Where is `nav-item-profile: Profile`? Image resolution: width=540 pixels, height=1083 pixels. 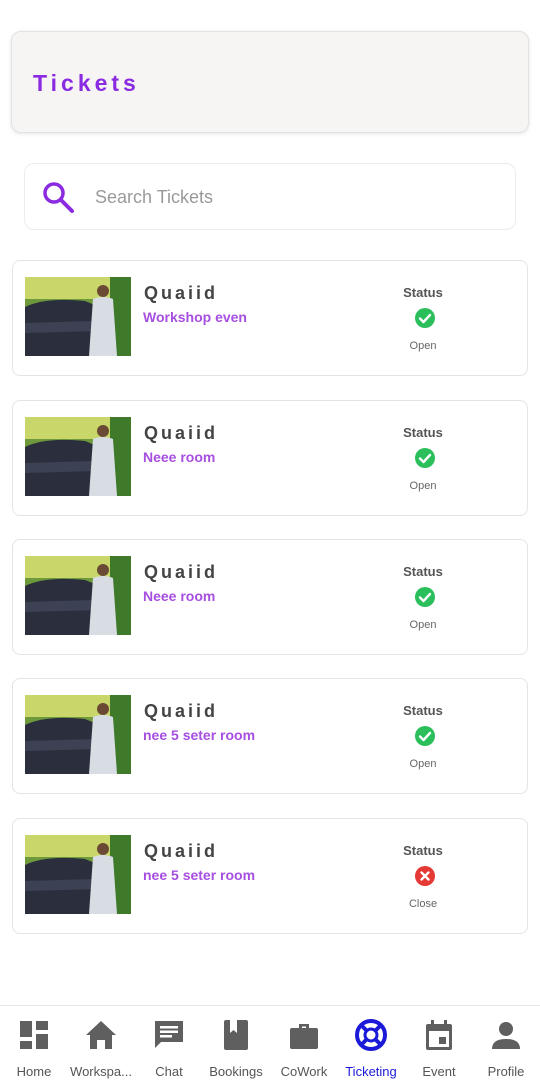 nav-item-profile: Profile is located at coordinates (506, 1044).